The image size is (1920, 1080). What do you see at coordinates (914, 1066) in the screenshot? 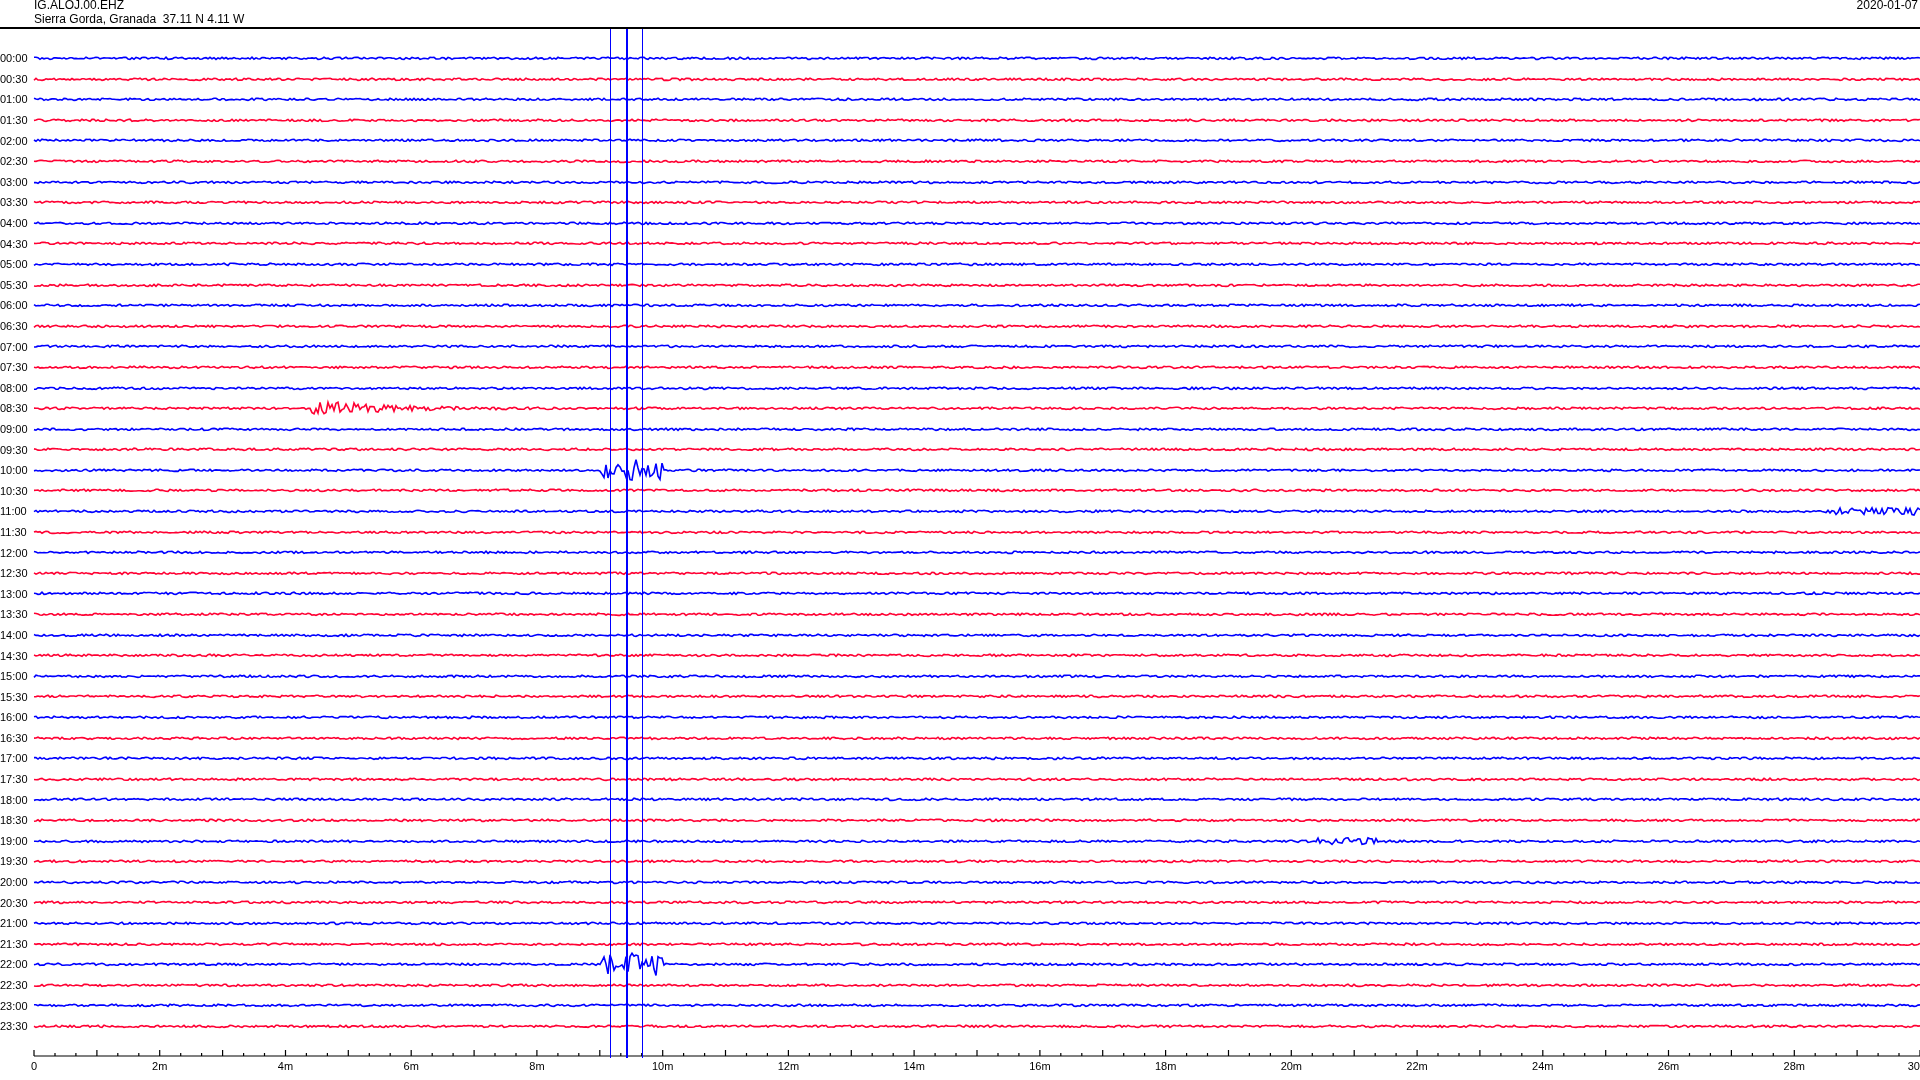
I see `axis-tick-label: 14m` at bounding box center [914, 1066].